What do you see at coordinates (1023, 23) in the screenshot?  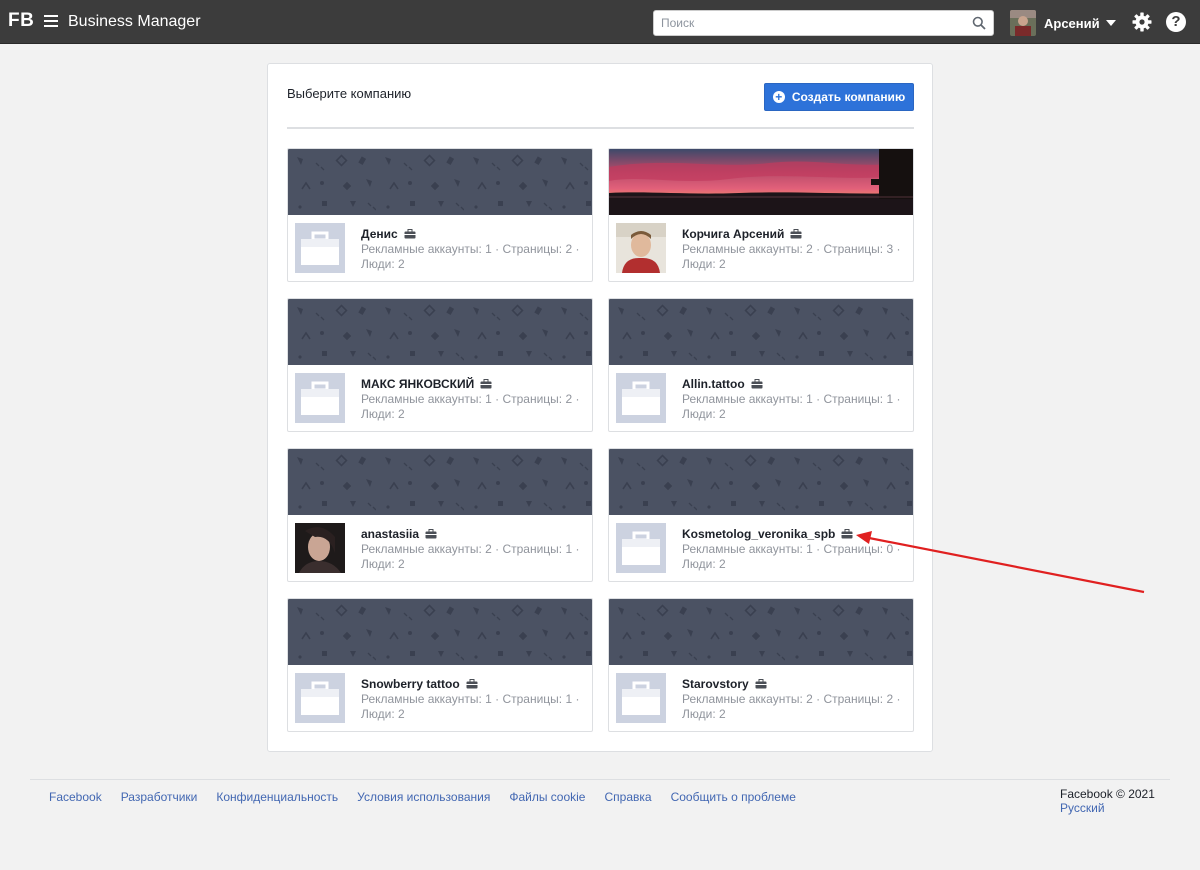 I see `user-avatar` at bounding box center [1023, 23].